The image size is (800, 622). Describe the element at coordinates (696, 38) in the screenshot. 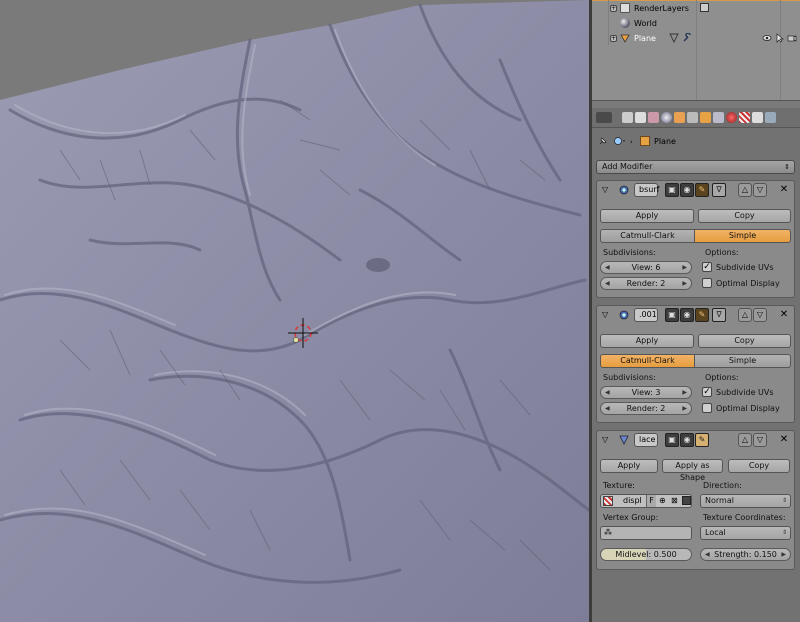

I see `outliner-row-plane: + Plane` at that location.